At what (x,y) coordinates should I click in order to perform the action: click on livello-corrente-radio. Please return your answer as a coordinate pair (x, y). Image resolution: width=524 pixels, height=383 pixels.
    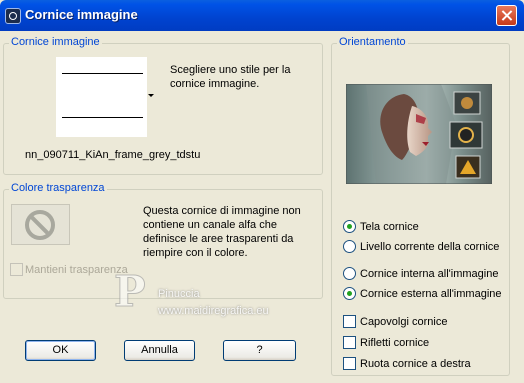
    Looking at the image, I should click on (349, 246).